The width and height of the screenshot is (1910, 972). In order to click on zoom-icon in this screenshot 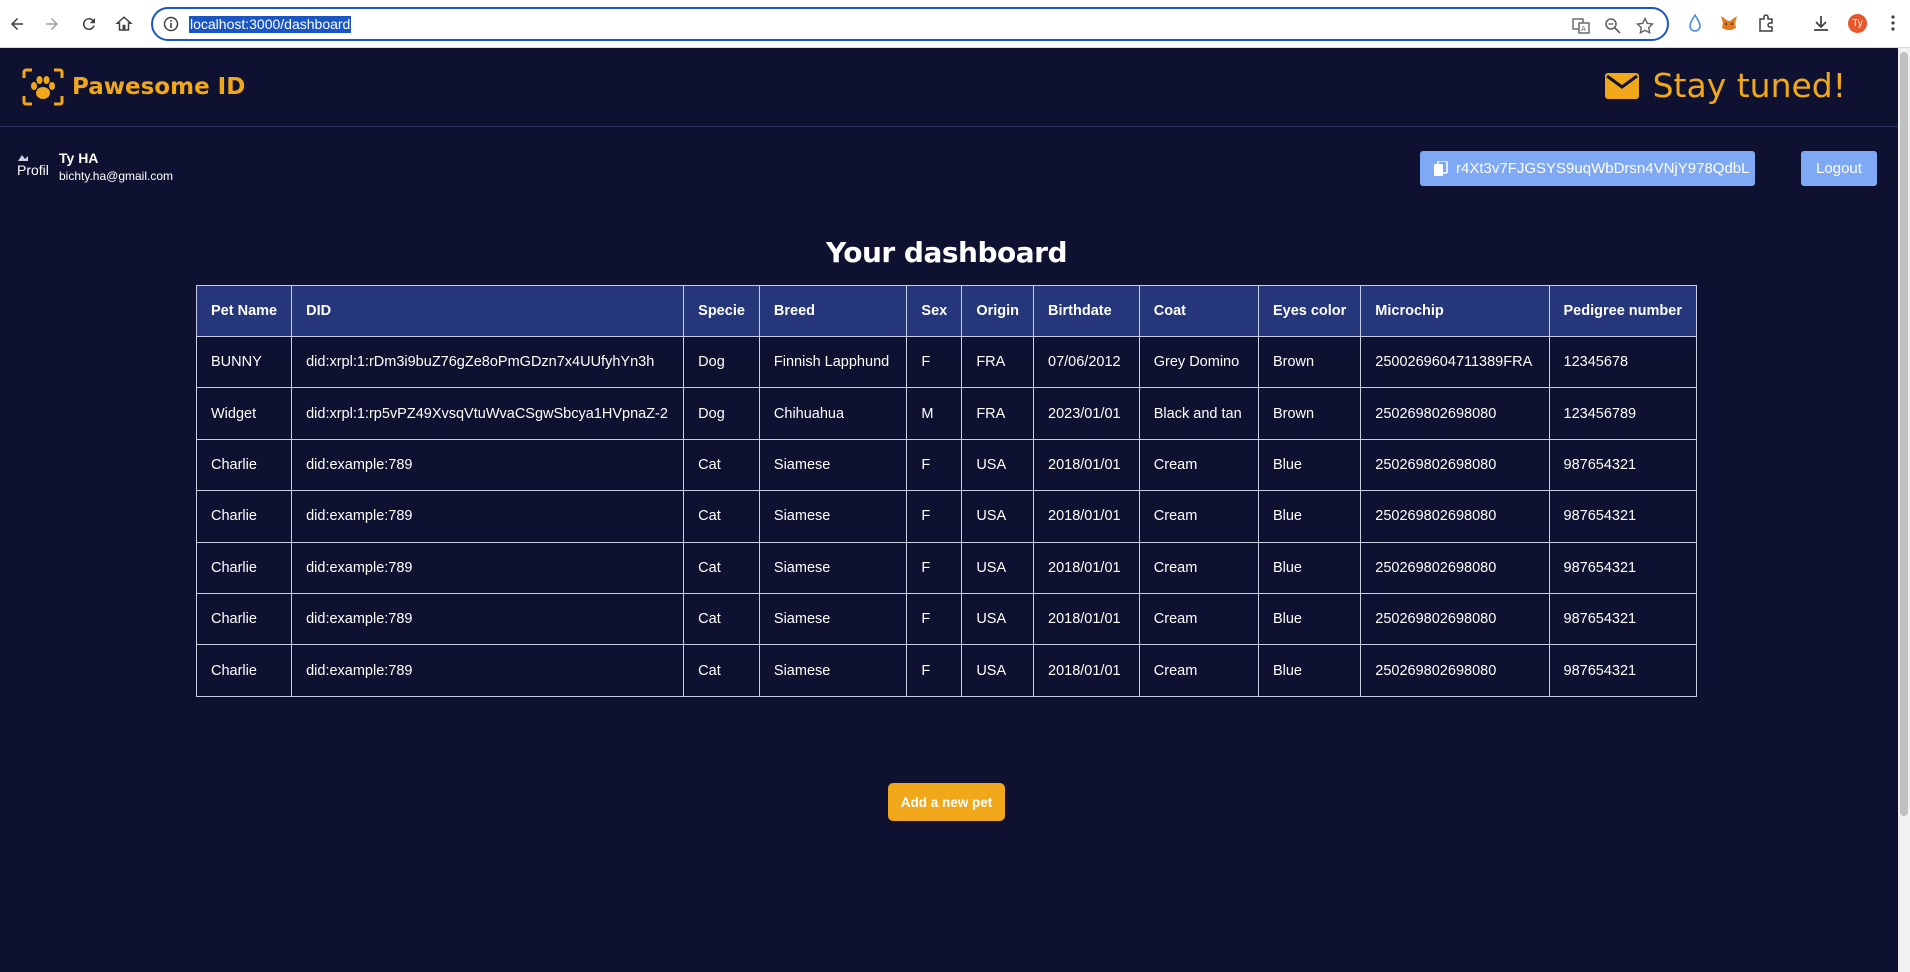, I will do `click(1613, 26)`.